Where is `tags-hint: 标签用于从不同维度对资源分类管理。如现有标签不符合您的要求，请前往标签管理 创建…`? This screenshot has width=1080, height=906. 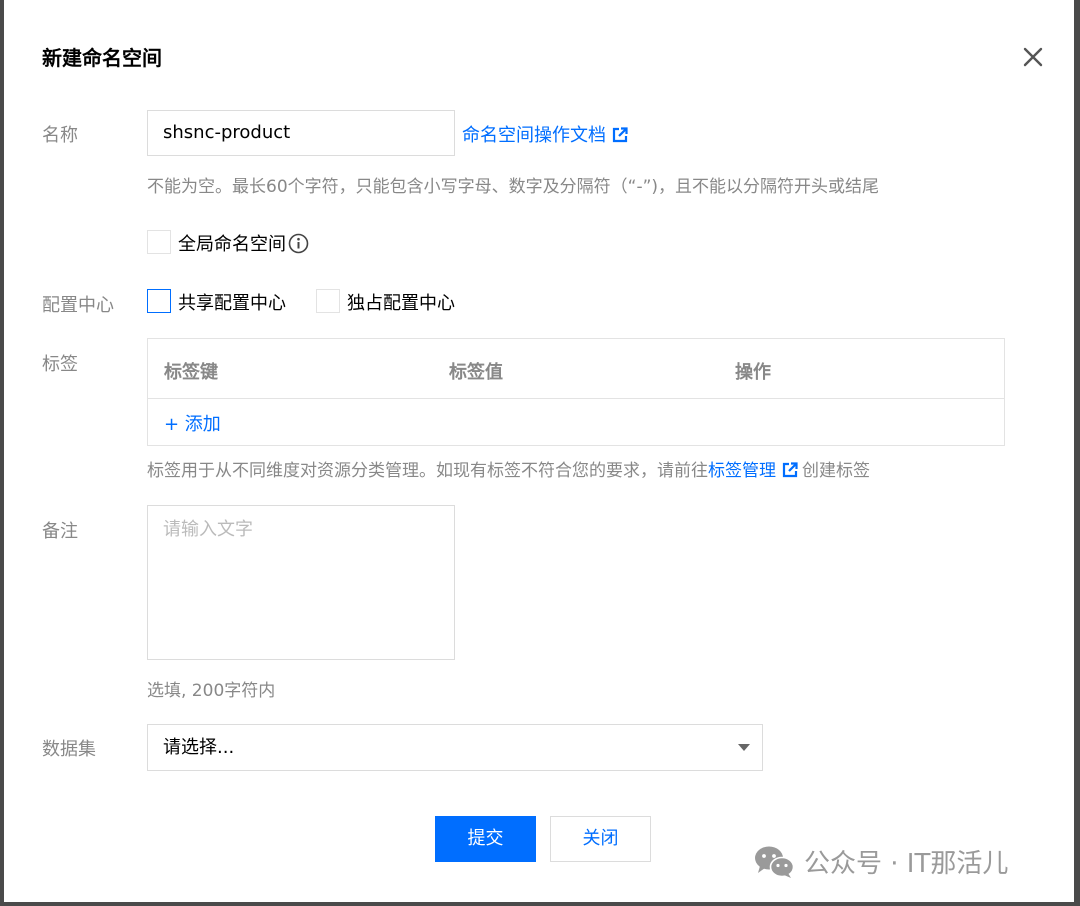 tags-hint: 标签用于从不同维度对资源分类管理。如现有标签不符合您的要求，请前往标签管理 创建… is located at coordinates (508, 468).